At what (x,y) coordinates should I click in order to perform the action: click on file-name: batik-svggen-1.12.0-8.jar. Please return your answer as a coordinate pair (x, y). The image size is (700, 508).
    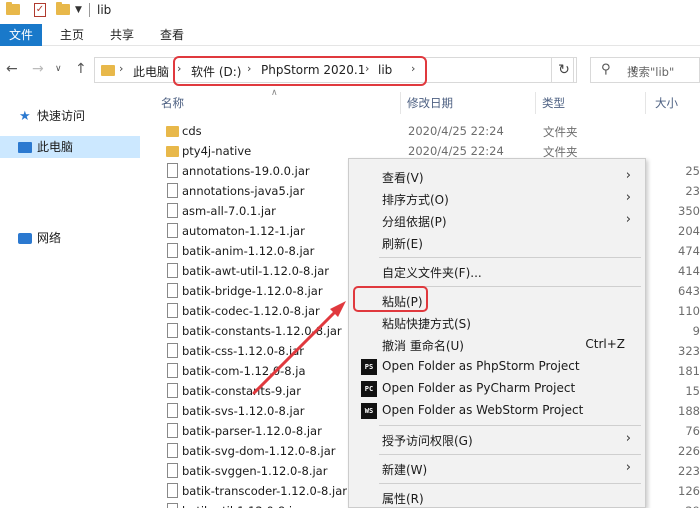
    Looking at the image, I should click on (255, 471).